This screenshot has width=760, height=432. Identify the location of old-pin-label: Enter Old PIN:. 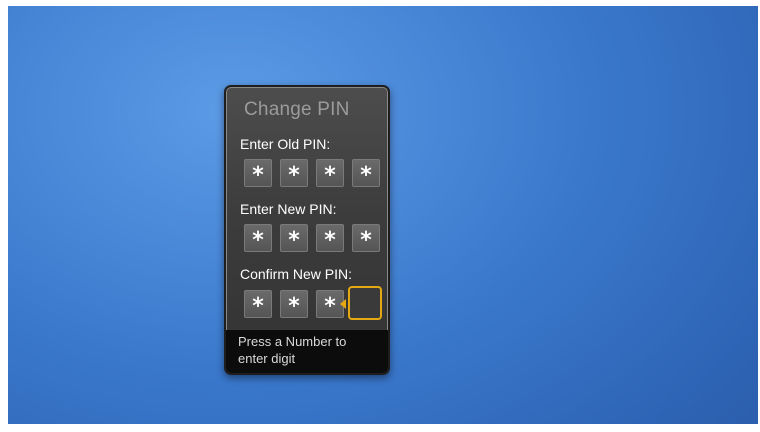
(285, 144).